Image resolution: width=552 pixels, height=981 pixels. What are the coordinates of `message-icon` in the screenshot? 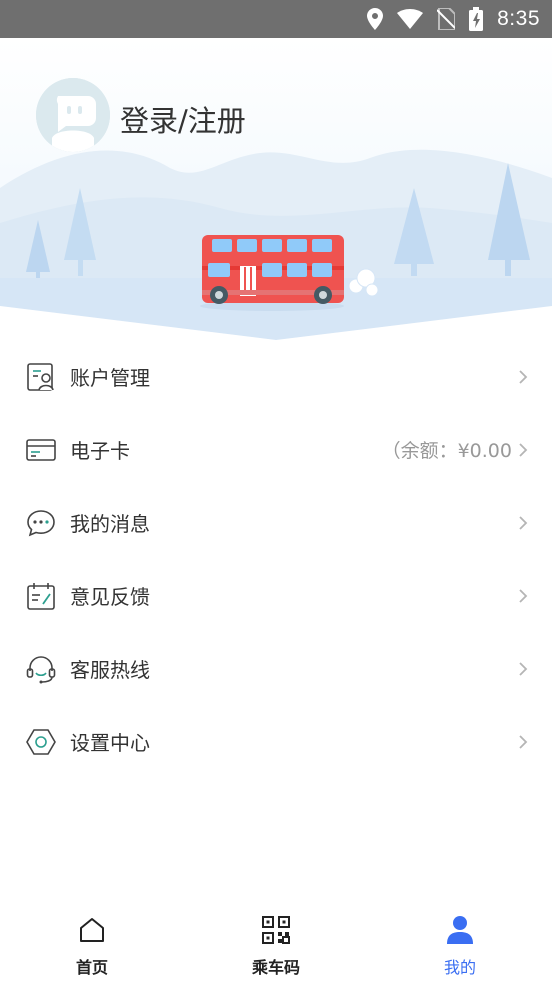 It's located at (41, 523).